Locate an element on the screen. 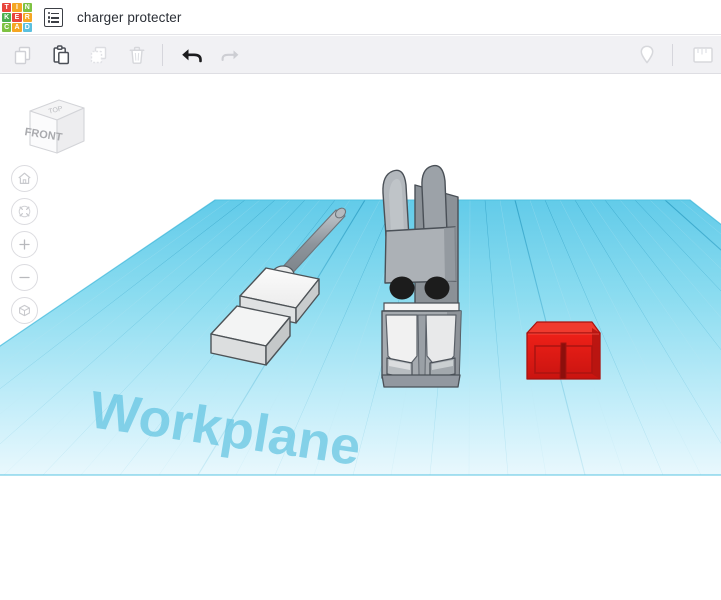  paste-button is located at coordinates (61, 55).